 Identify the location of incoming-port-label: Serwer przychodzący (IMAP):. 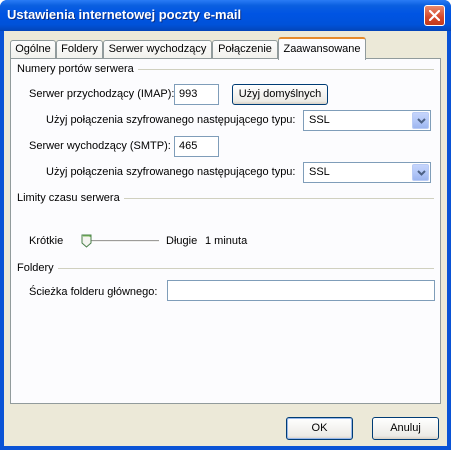
(102, 94).